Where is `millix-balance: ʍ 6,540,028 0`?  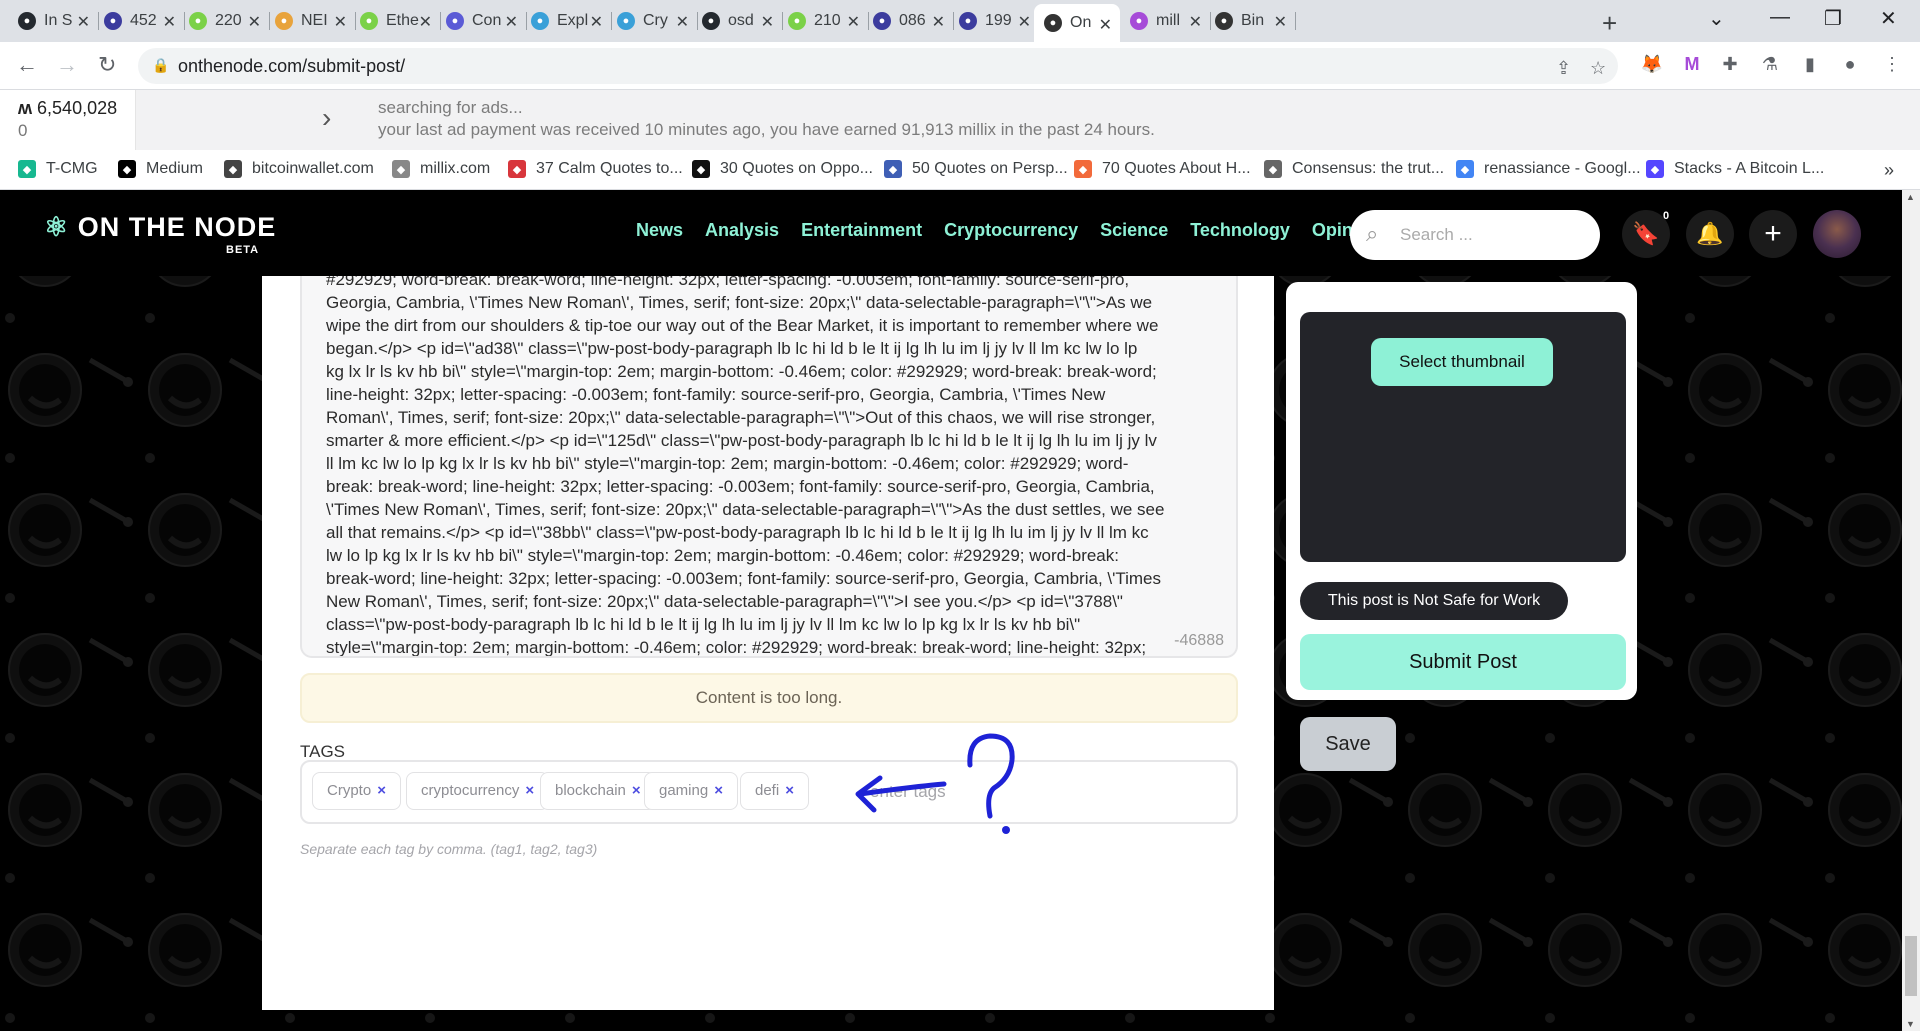
millix-balance: ʍ 6,540,028 0 is located at coordinates (68, 120).